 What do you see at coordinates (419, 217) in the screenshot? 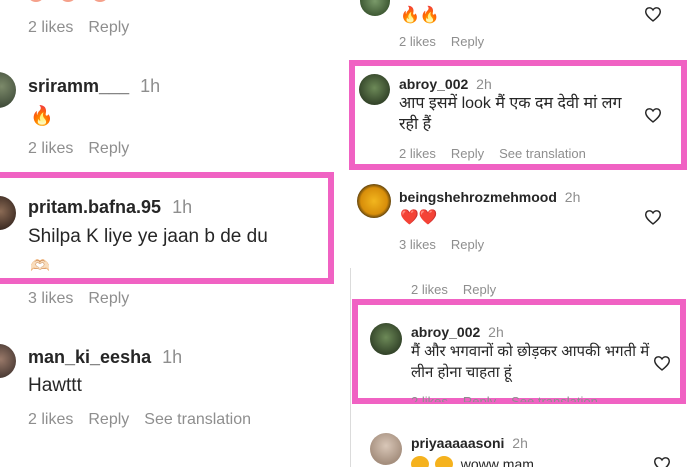
I see `comment-text: ❤️❤️` at bounding box center [419, 217].